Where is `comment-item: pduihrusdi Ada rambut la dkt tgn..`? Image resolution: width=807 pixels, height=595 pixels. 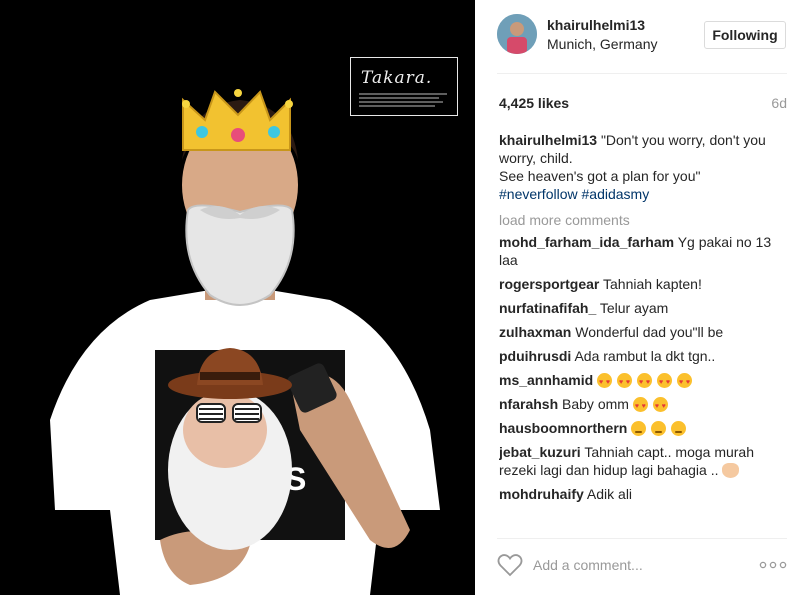
comment-item: pduihrusdi Ada rambut la dkt tgn.. is located at coordinates (644, 356).